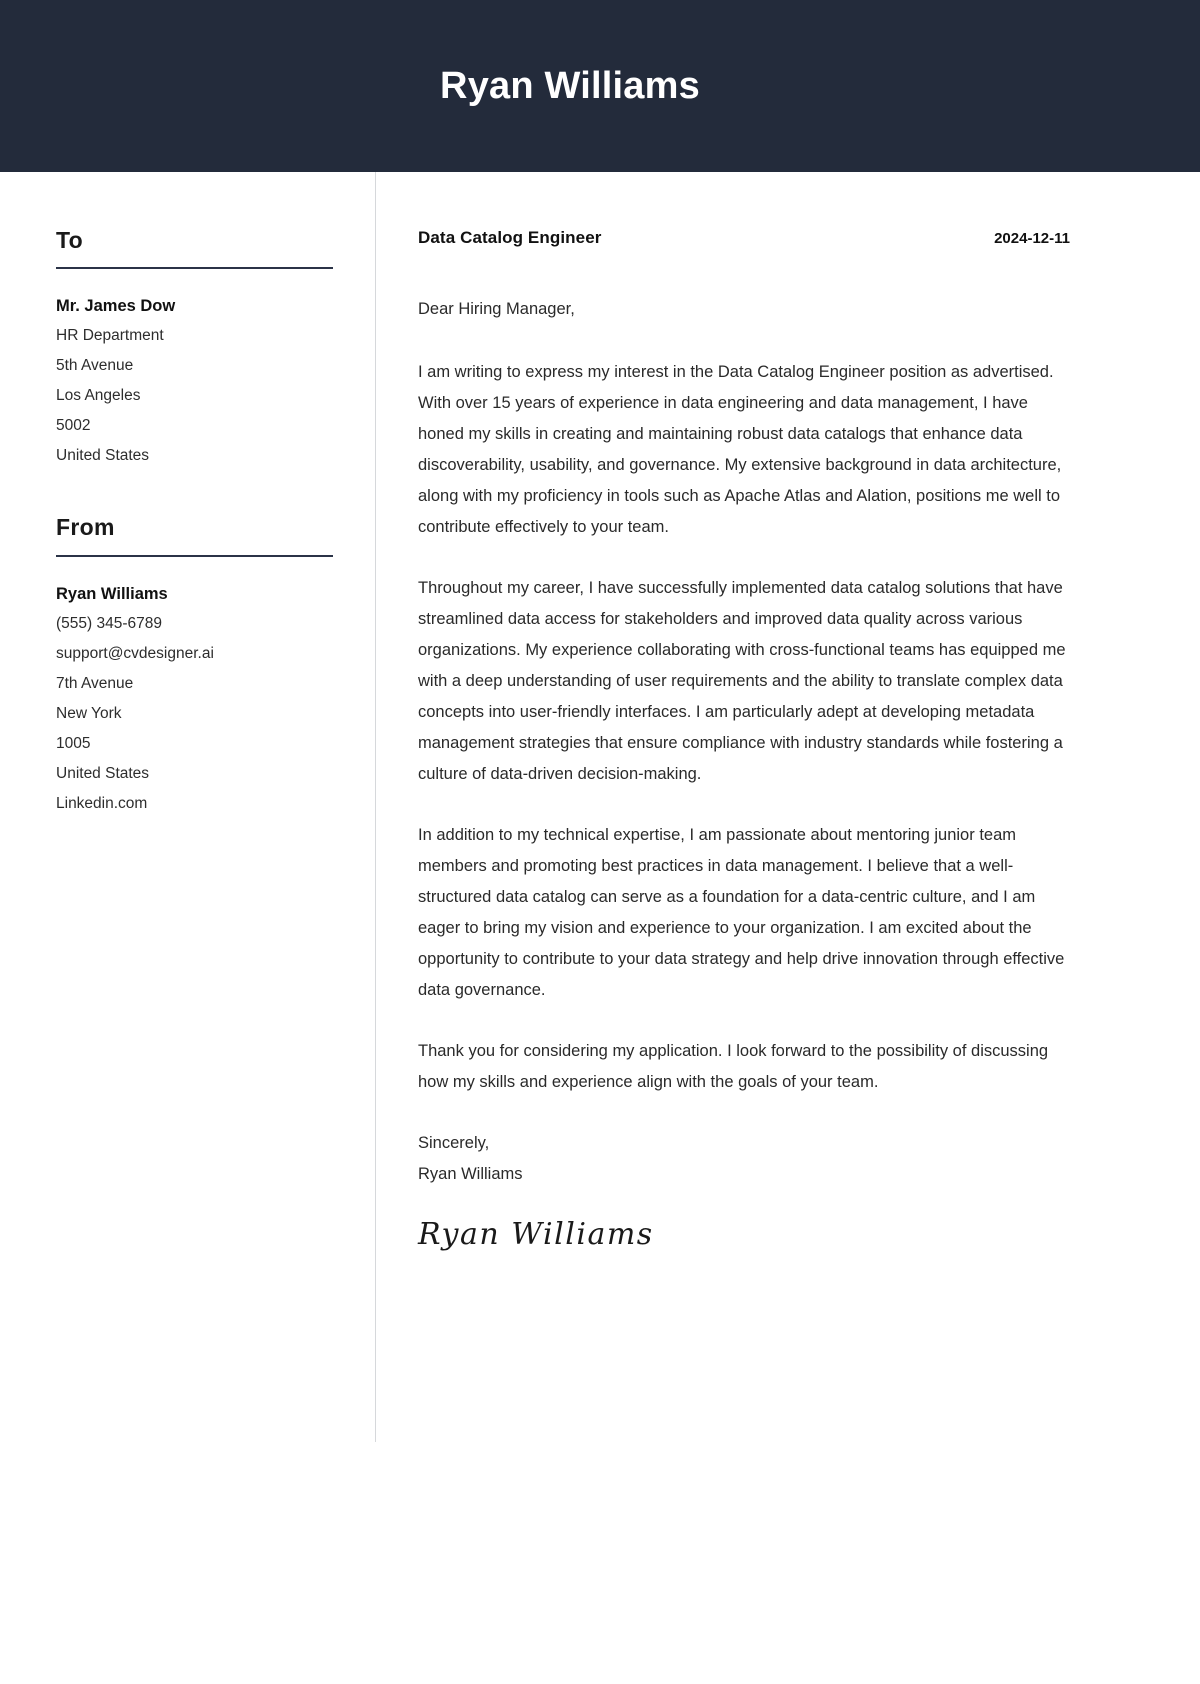  Describe the element at coordinates (109, 623) in the screenshot. I see `sender-phone: (555) 345-6789` at that location.